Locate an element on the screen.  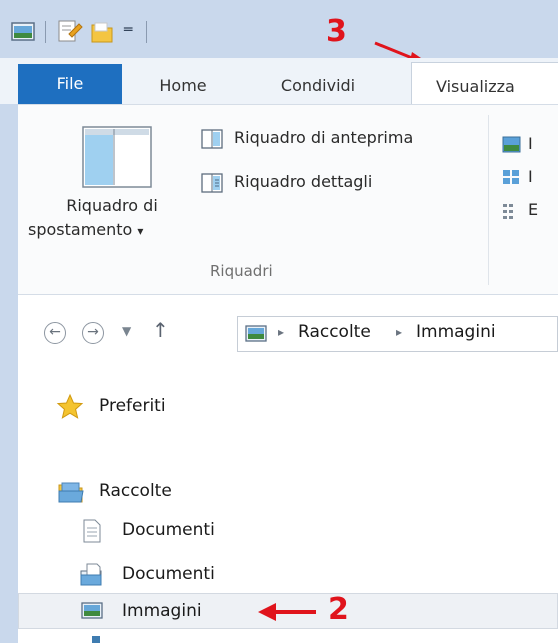
nav-item-documents-library: Documenti is located at coordinates (168, 574).